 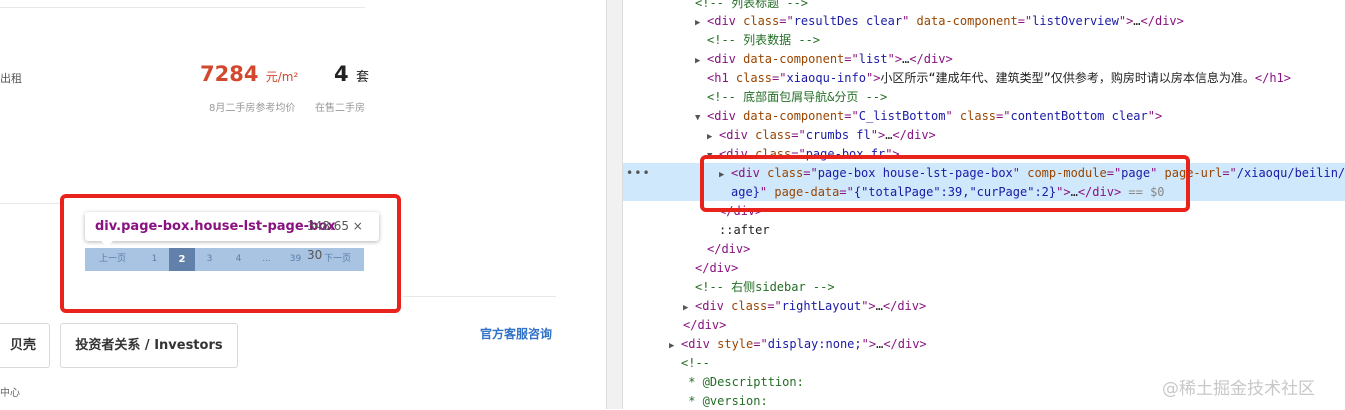 What do you see at coordinates (341, 74) in the screenshot?
I see `listing-count-value: 4` at bounding box center [341, 74].